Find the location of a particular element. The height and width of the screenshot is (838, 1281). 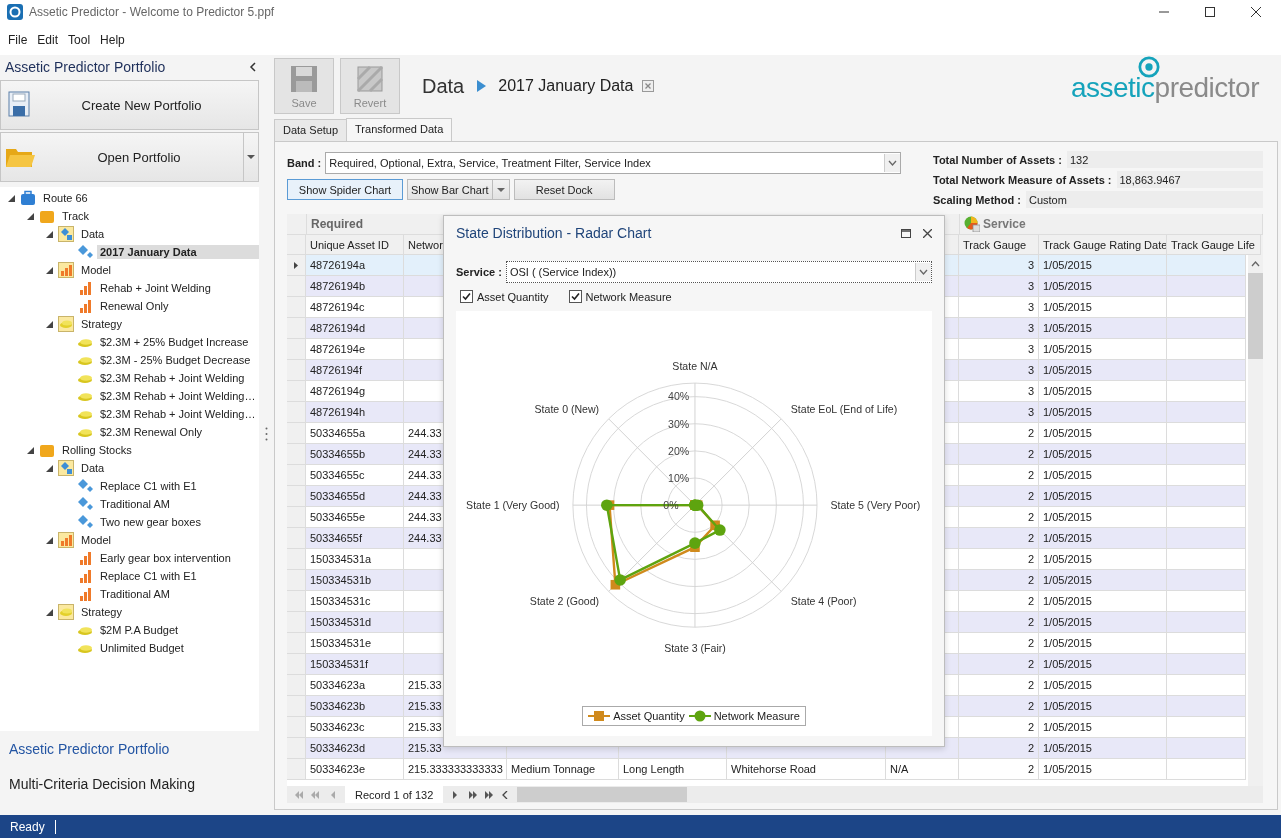

menu-item: Help is located at coordinates (112, 39).